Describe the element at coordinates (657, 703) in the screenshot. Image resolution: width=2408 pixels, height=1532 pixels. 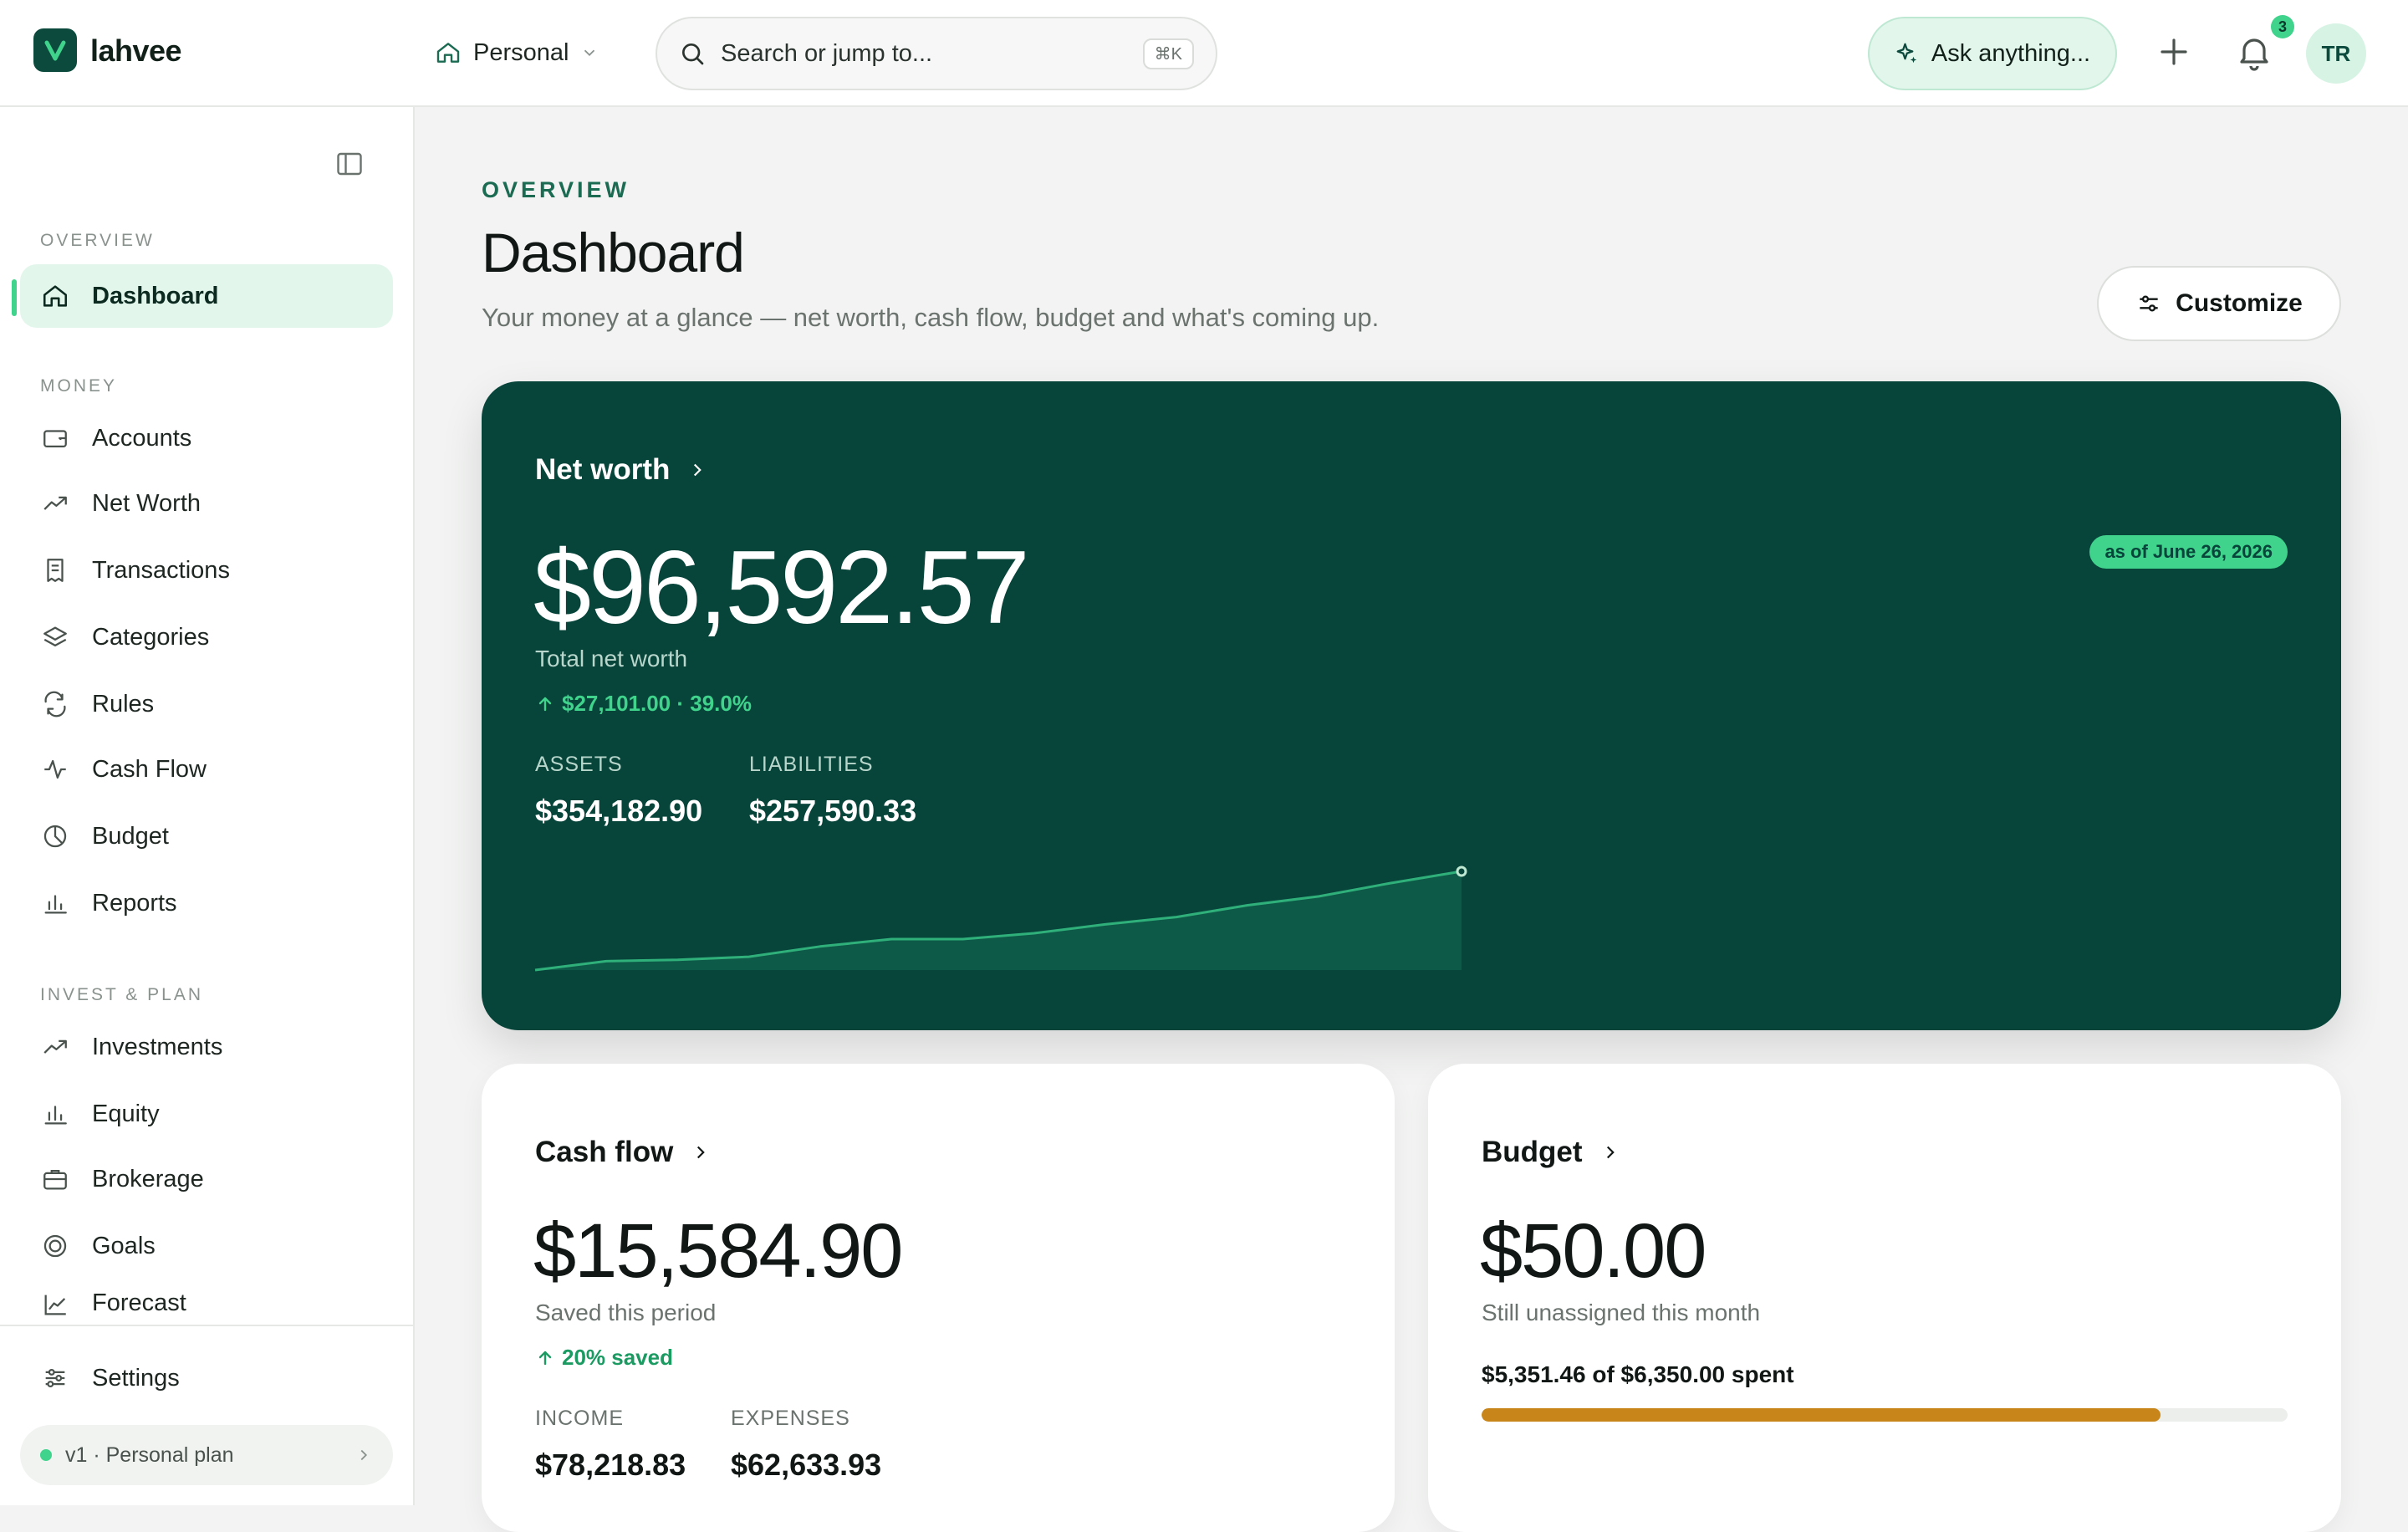
I see `net-worth-change-value: $27,101.00 · 39.0%` at that location.